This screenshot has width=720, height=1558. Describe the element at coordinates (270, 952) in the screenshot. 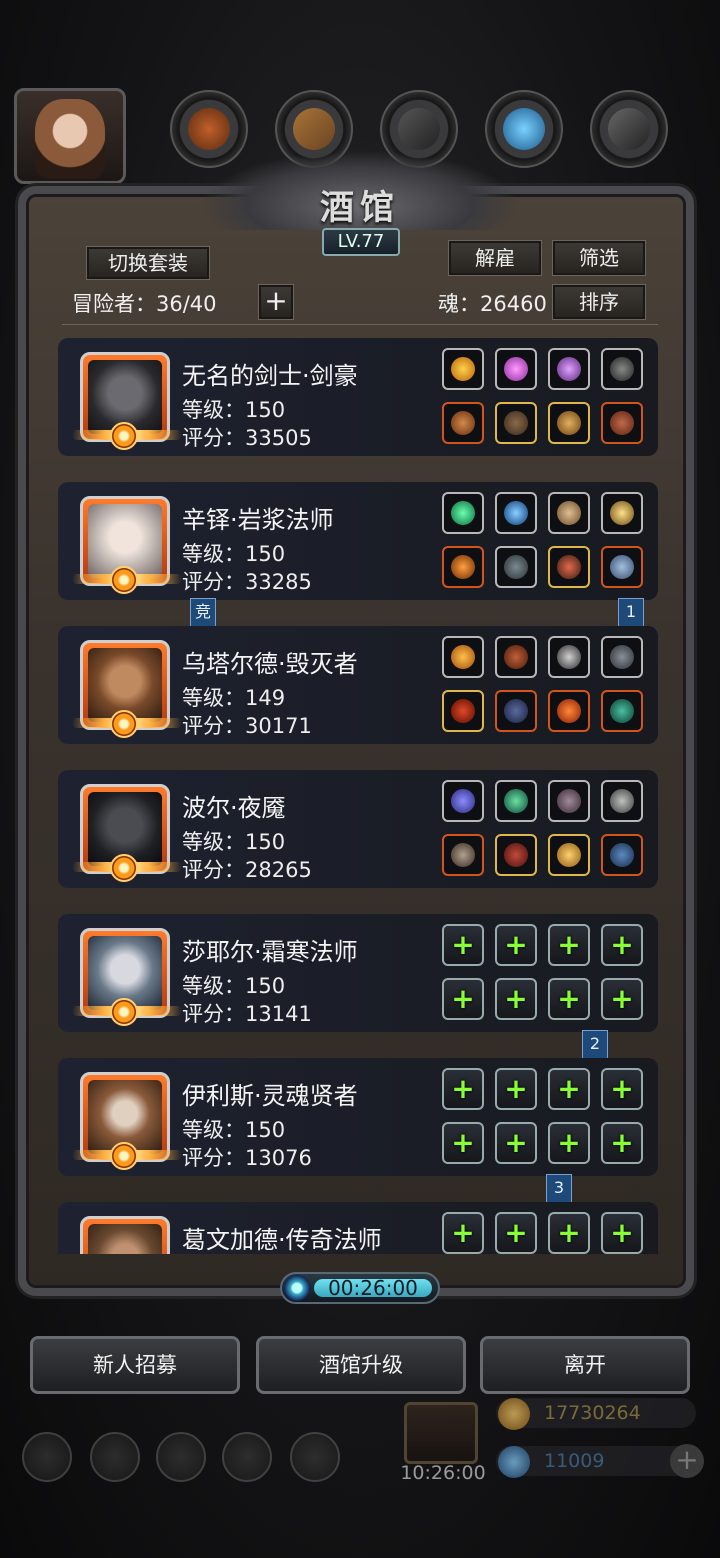

I see `hero-name: 莎耶尔·霜寒法师` at that location.